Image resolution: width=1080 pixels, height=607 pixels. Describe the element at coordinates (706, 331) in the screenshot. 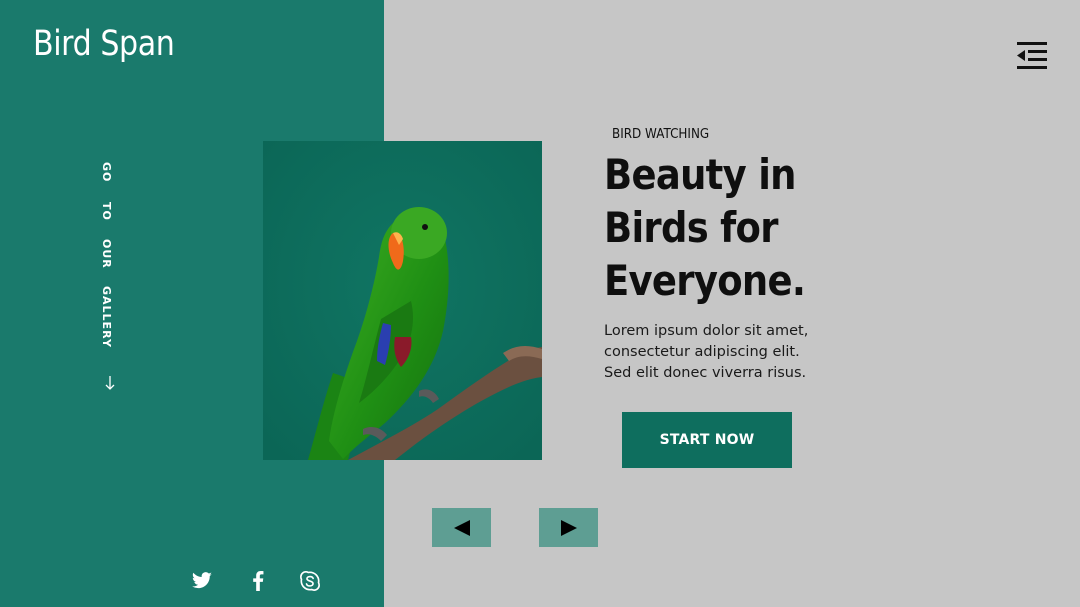

I see `description-line: Lorem ipsum dolor sit amet,` at that location.